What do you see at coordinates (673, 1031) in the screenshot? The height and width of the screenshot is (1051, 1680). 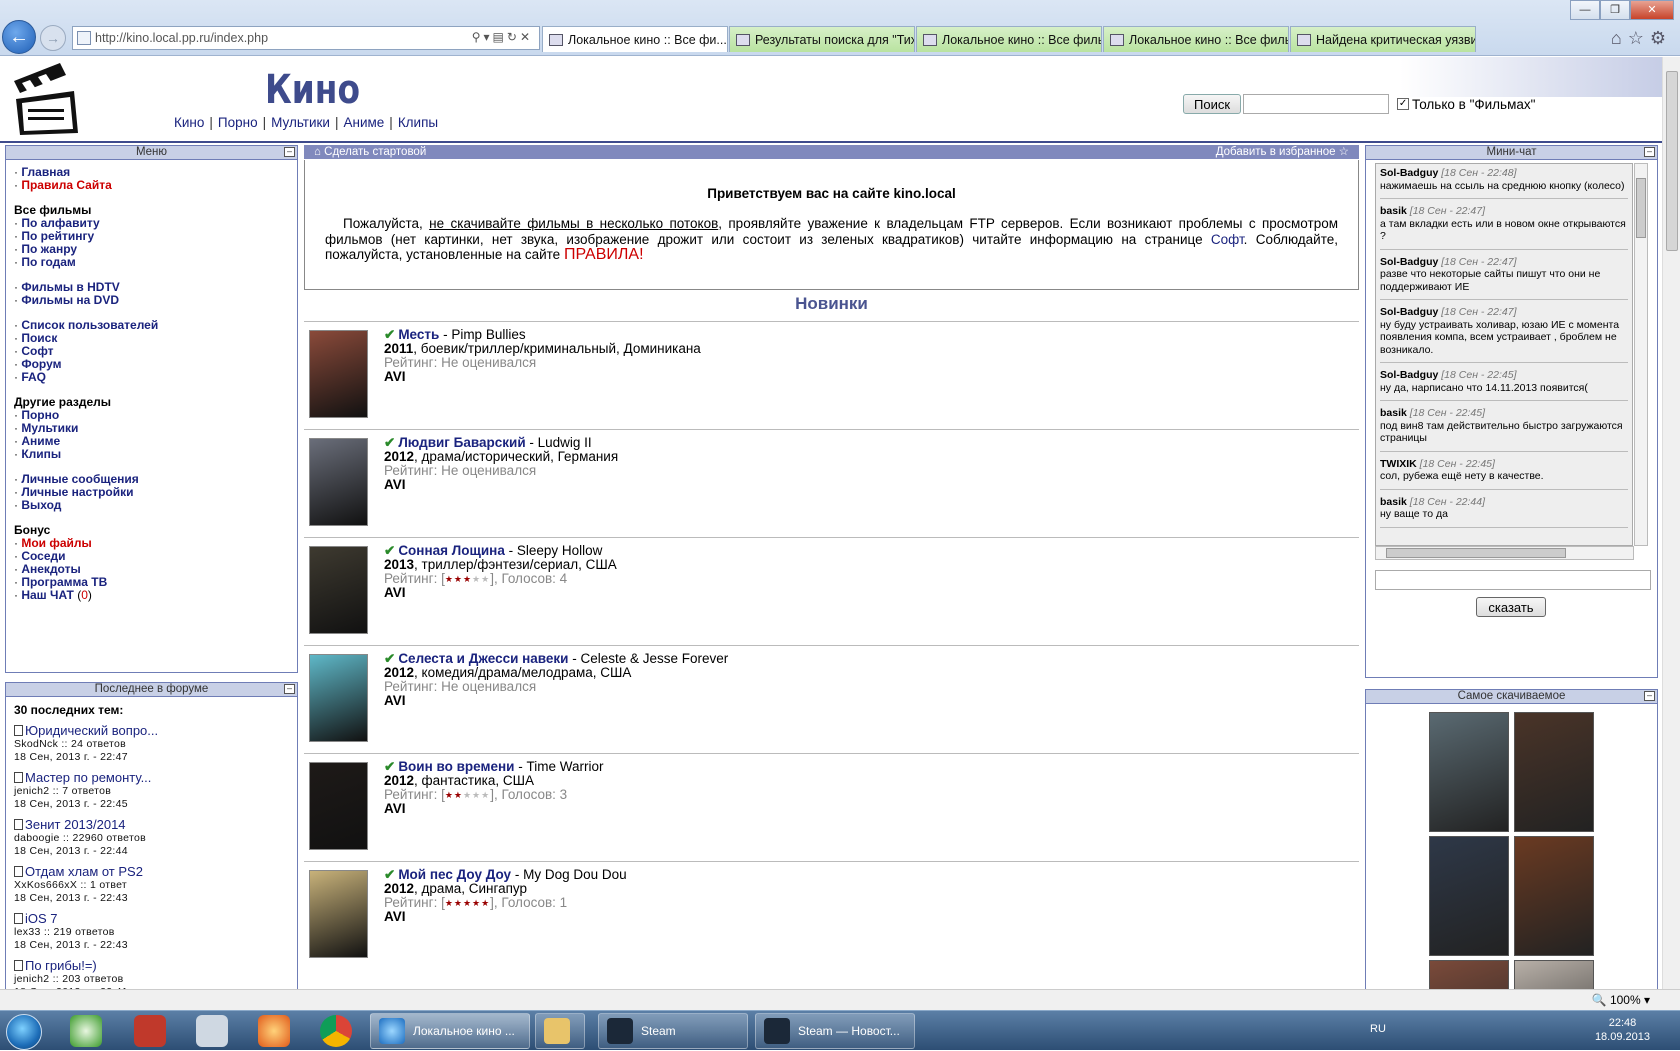 I see `taskbar-task: Steam` at bounding box center [673, 1031].